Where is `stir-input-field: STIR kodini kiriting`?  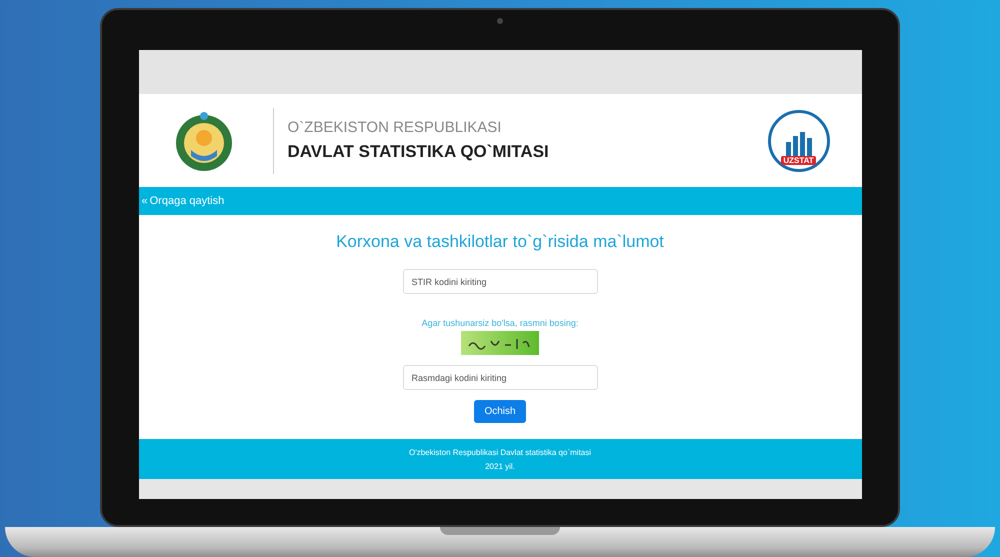
stir-input-field: STIR kodini kiriting is located at coordinates (500, 281).